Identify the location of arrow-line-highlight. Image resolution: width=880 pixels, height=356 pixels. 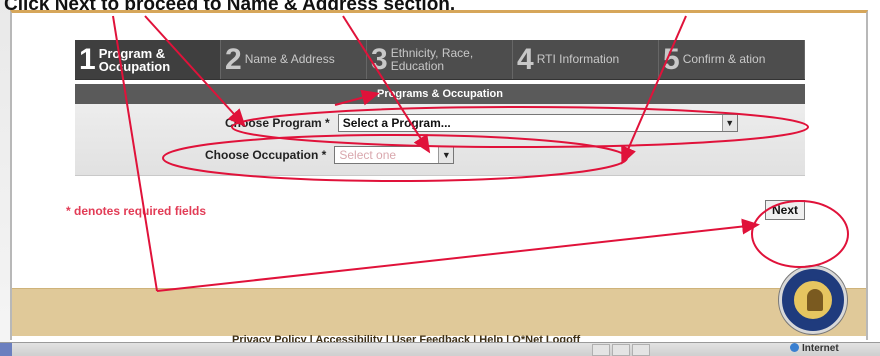
(357, 97).